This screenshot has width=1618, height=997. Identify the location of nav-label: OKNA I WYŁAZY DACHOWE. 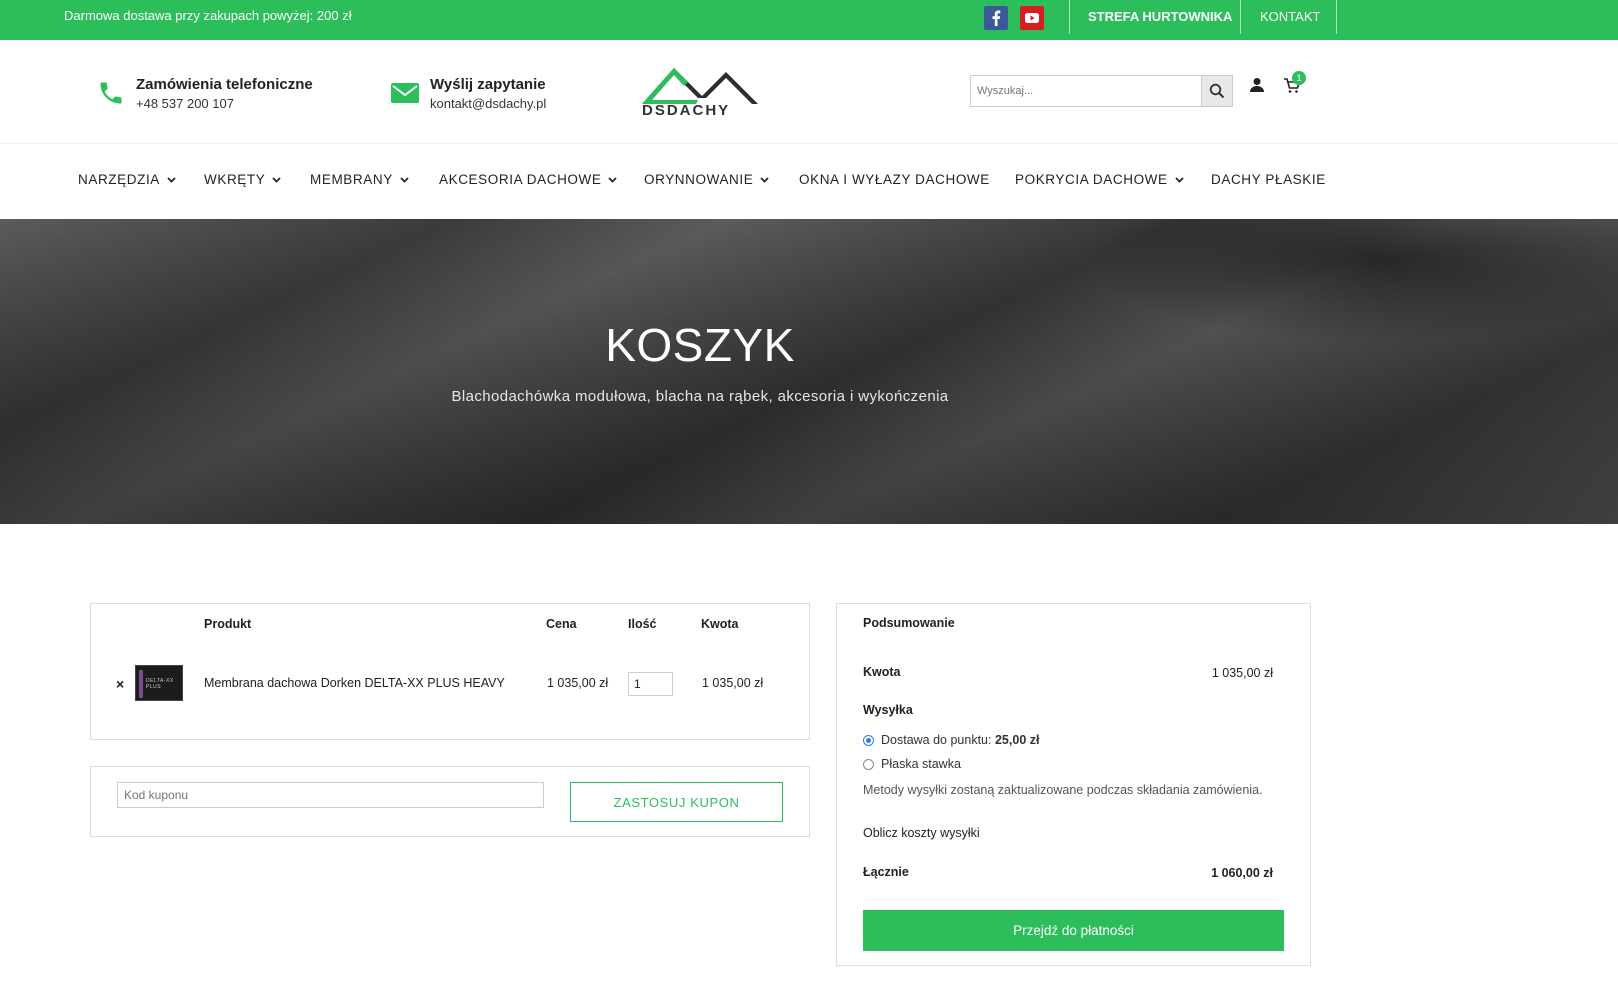
(894, 179).